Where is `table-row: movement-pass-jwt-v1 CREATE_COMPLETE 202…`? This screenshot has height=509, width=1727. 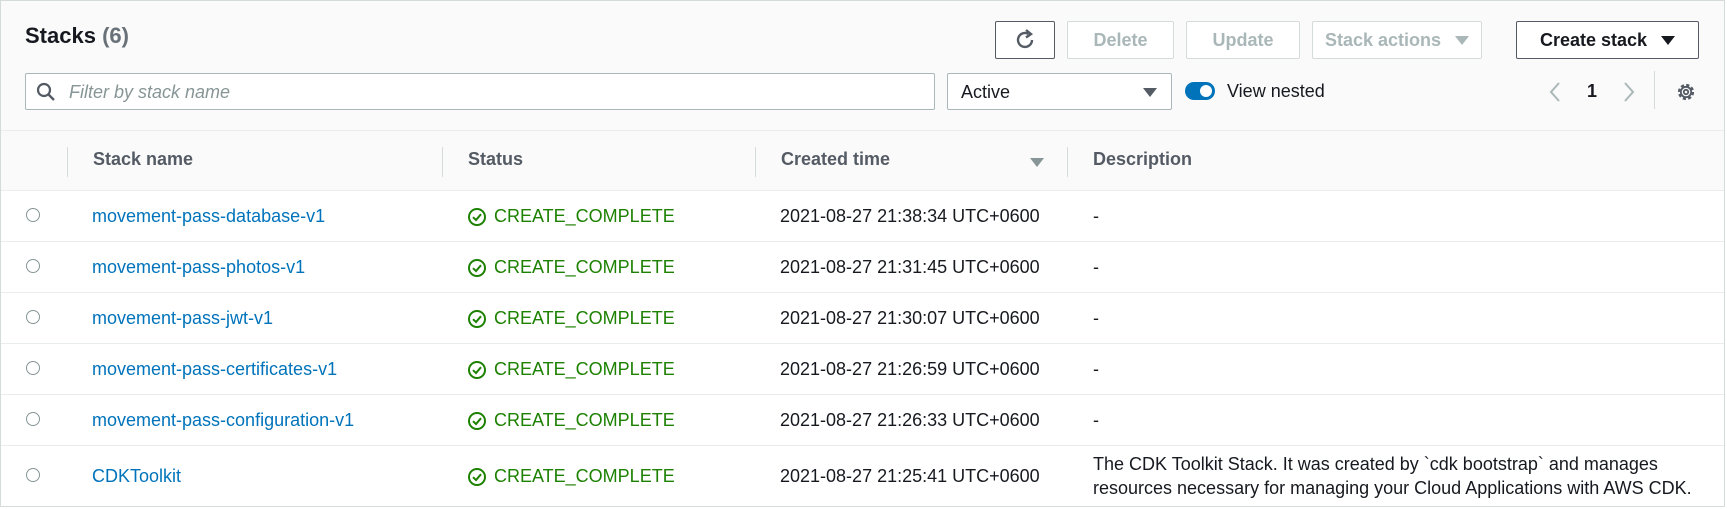
table-row: movement-pass-jwt-v1 CREATE_COMPLETE 202… is located at coordinates (862, 318).